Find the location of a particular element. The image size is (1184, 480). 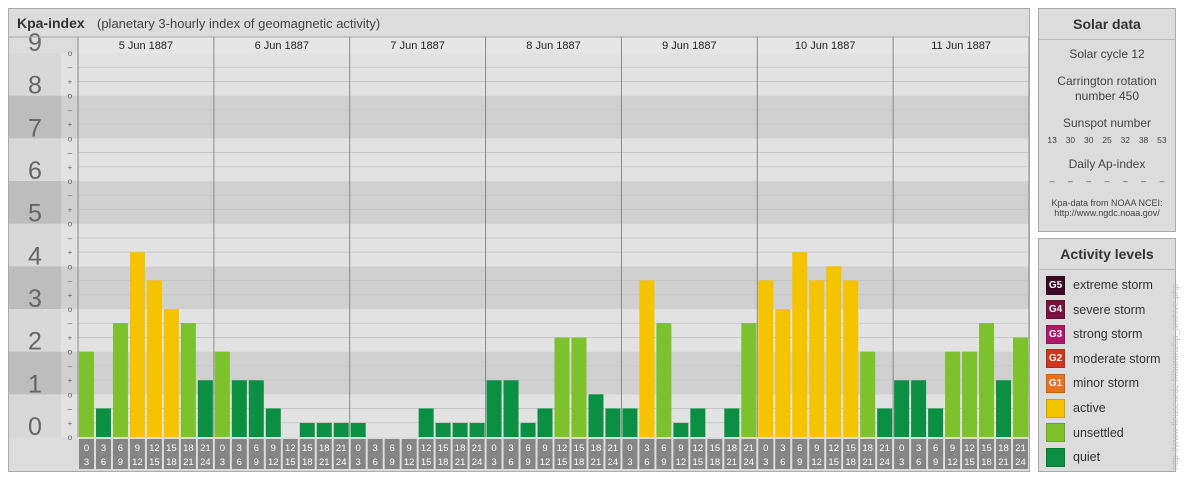

sunspot-value: 32 is located at coordinates (1125, 140).